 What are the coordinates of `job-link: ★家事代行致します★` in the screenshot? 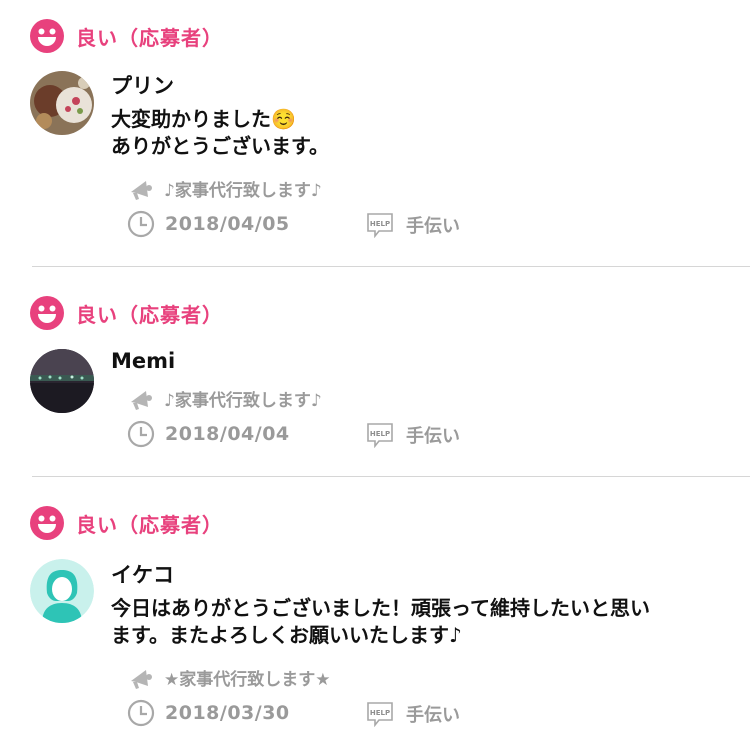 It's located at (229, 677).